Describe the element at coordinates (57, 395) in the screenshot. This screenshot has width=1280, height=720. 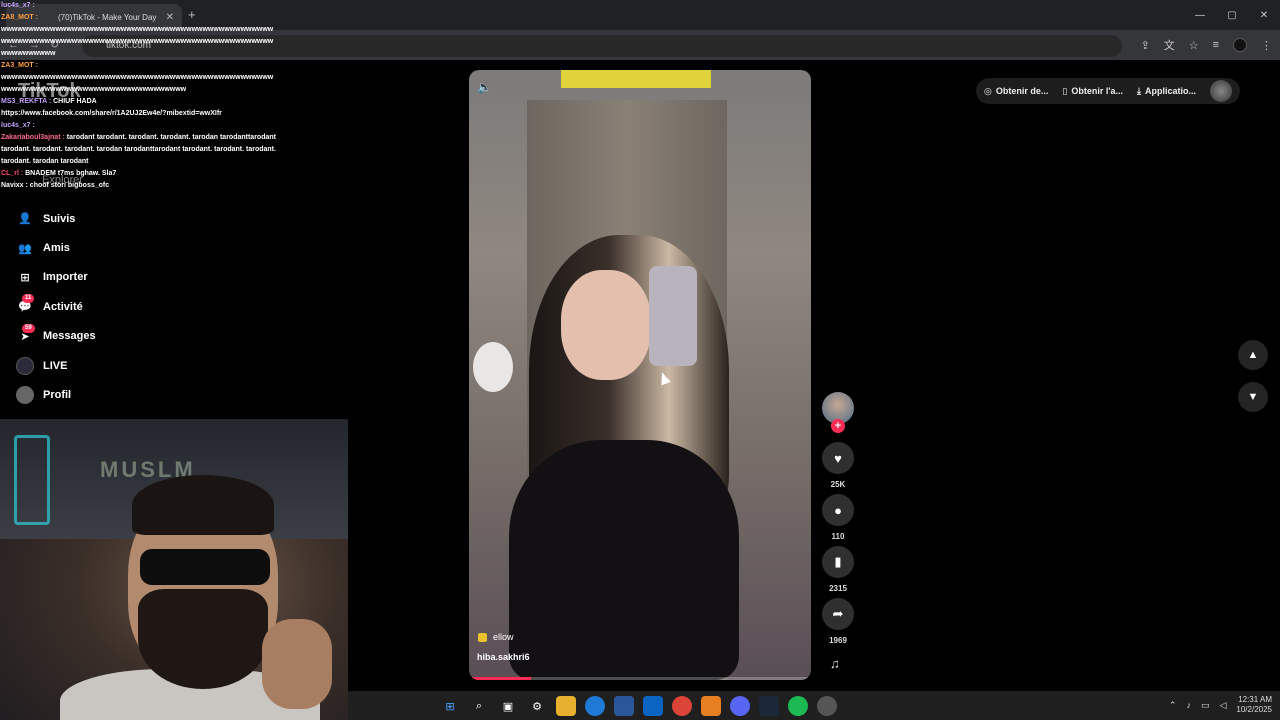
I see `sidebar-item-label: Profil` at that location.